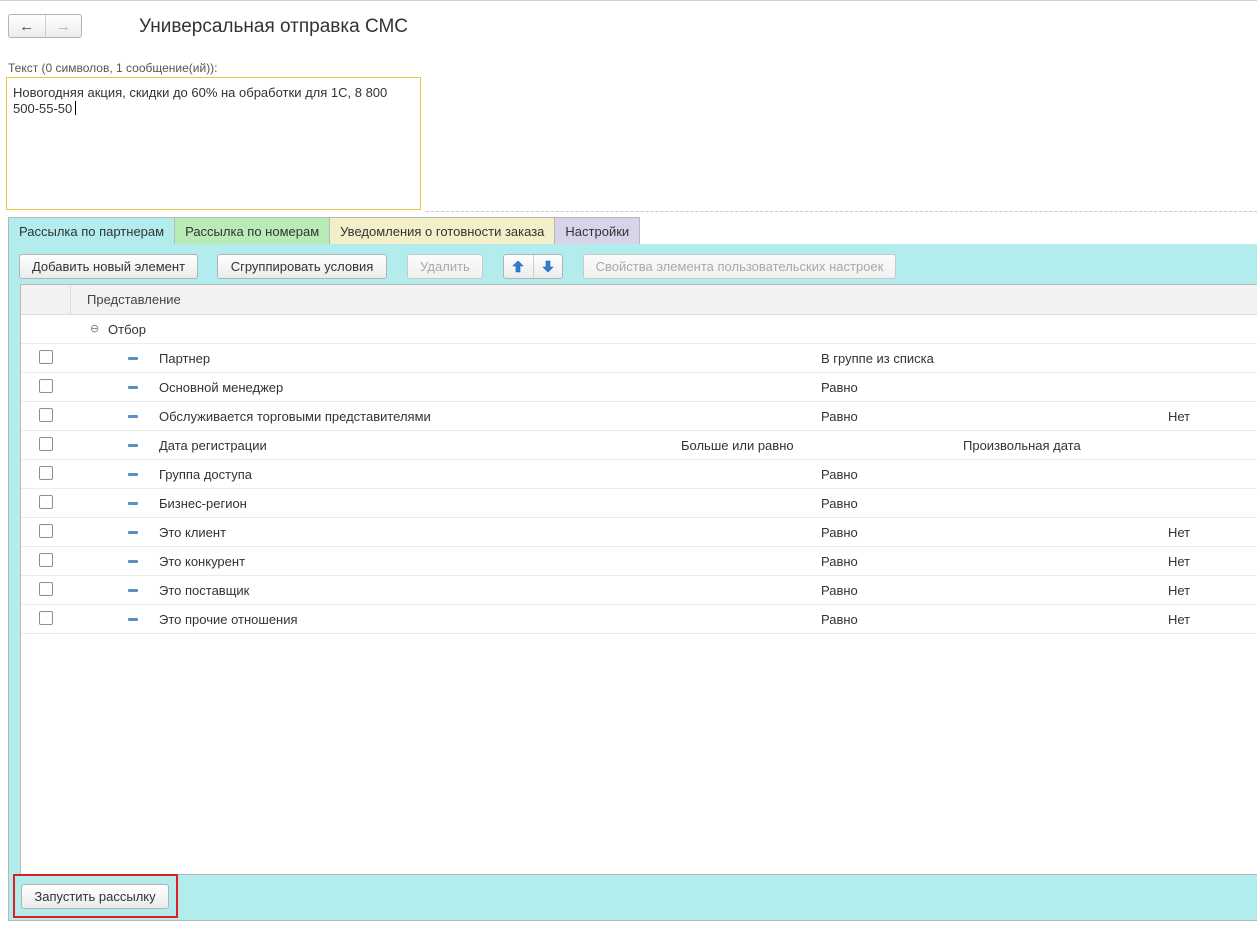  I want to click on arrow-down-icon, so click(548, 266).